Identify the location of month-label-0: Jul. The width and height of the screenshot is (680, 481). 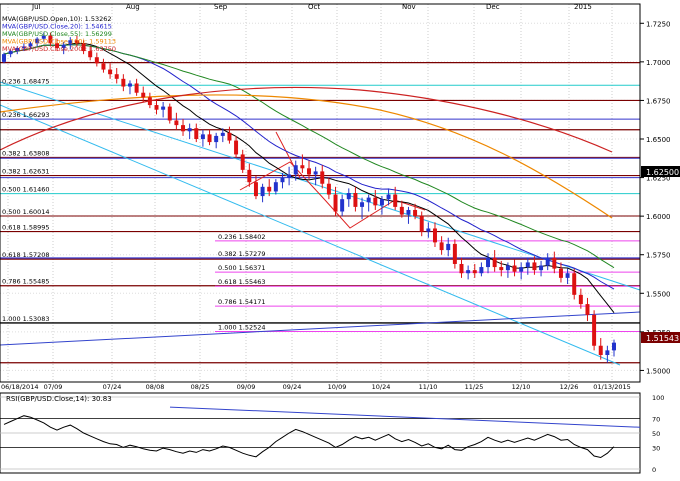
(36, 7).